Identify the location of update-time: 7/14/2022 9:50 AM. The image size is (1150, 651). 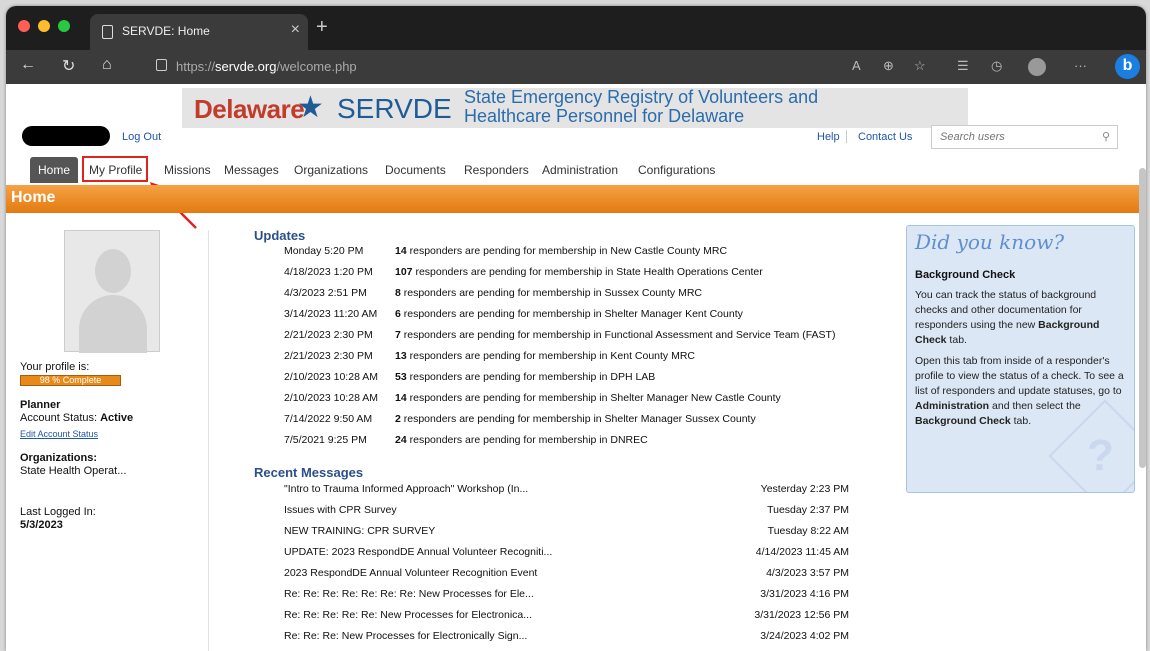
(328, 419).